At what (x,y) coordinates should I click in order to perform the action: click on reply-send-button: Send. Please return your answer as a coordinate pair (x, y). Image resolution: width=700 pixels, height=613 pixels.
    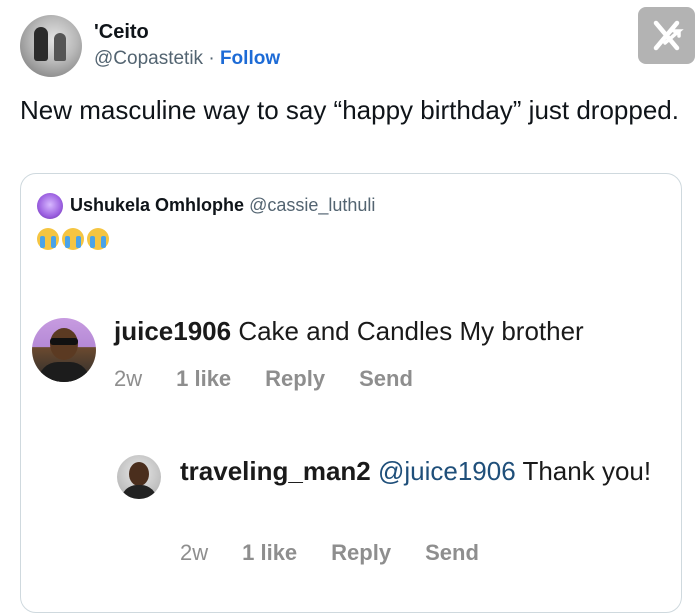
    Looking at the image, I should click on (452, 553).